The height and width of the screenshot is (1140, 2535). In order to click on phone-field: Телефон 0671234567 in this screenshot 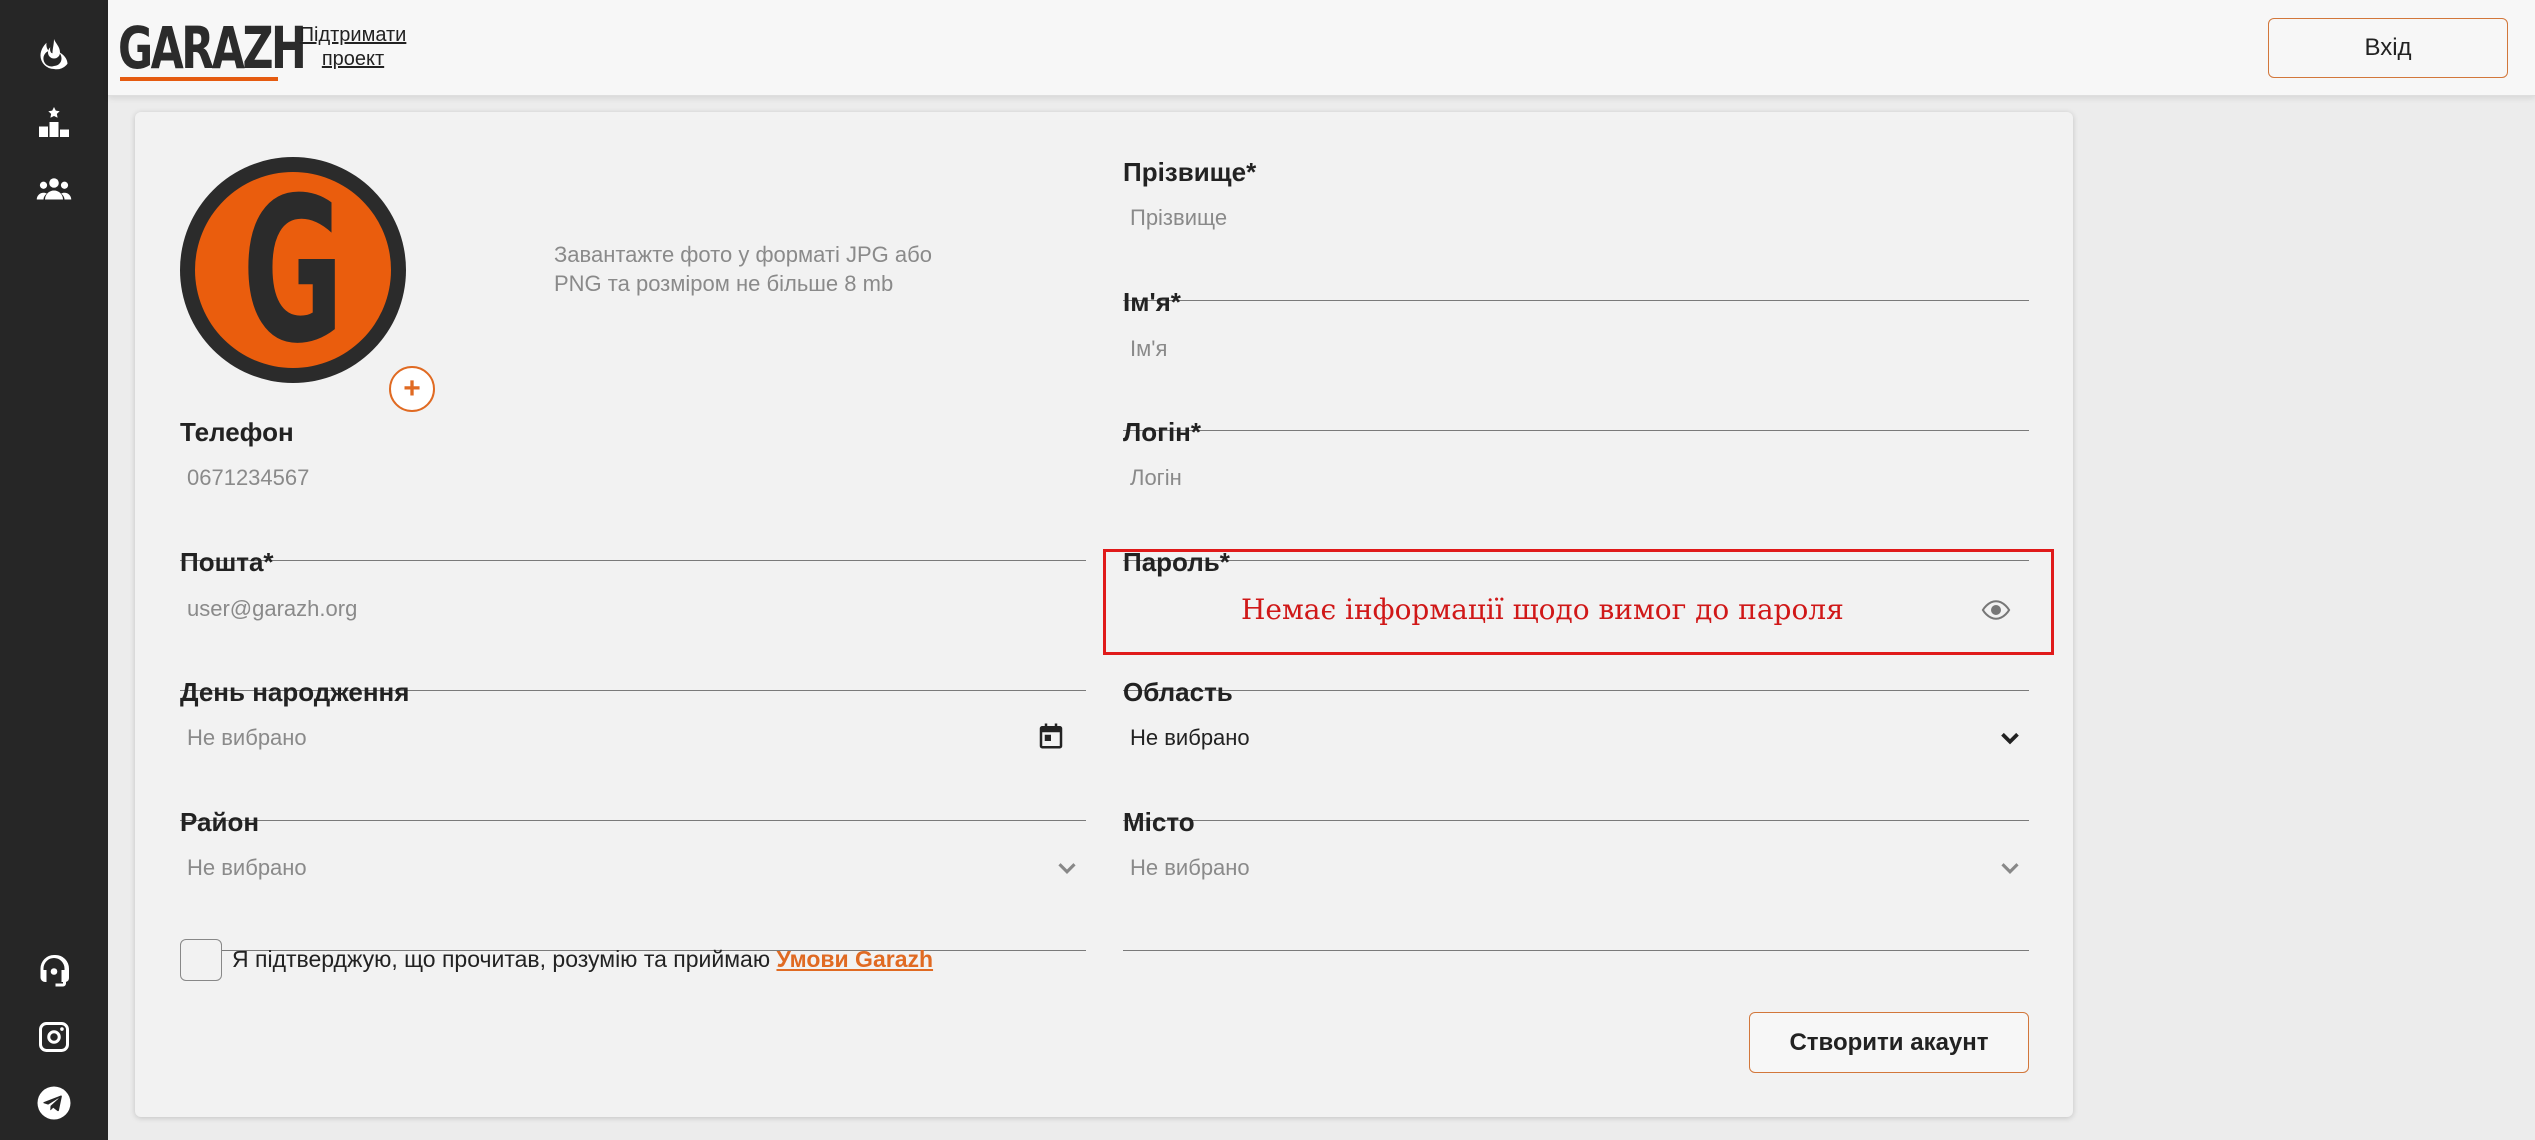, I will do `click(633, 489)`.